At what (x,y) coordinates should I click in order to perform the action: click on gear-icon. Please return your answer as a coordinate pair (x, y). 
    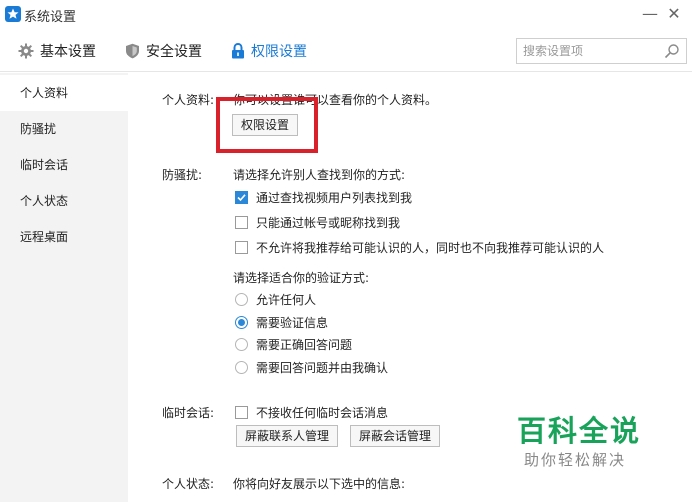
    Looking at the image, I should click on (26, 51).